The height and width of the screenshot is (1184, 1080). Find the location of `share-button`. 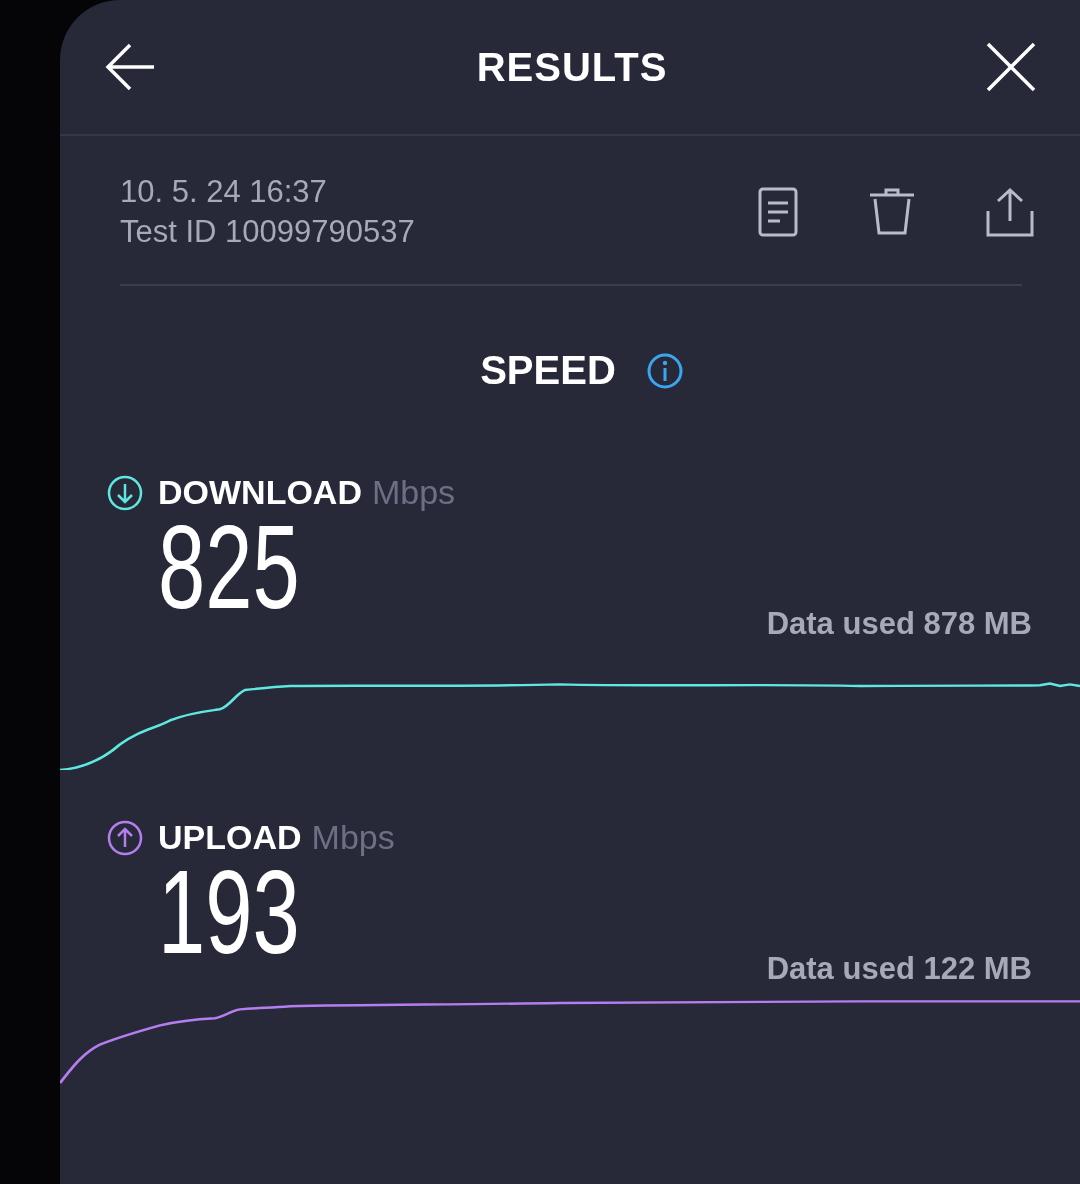

share-button is located at coordinates (1010, 212).